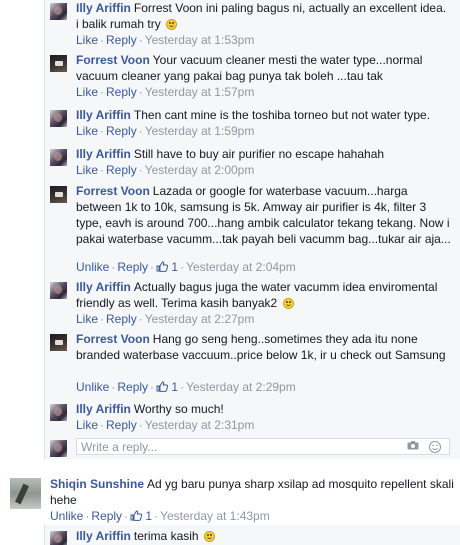  I want to click on reply-actions: Like · Reply · Yesterday at 2:27pm, so click(165, 319).